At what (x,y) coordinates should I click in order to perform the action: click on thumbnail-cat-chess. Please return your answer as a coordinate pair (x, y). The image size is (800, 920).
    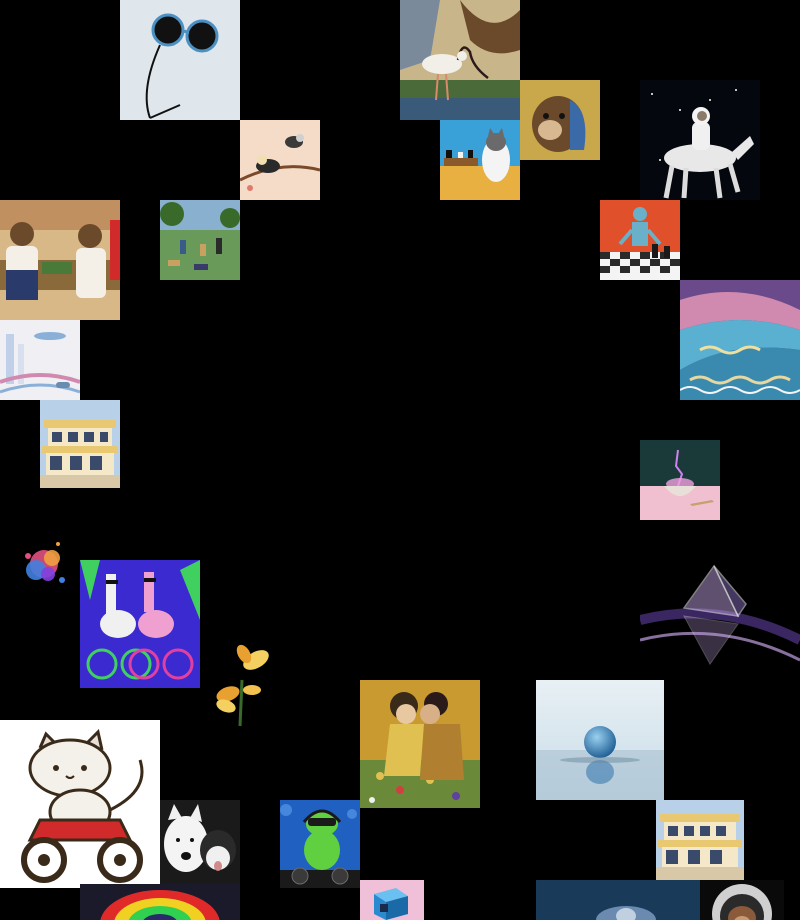
    Looking at the image, I should click on (480, 160).